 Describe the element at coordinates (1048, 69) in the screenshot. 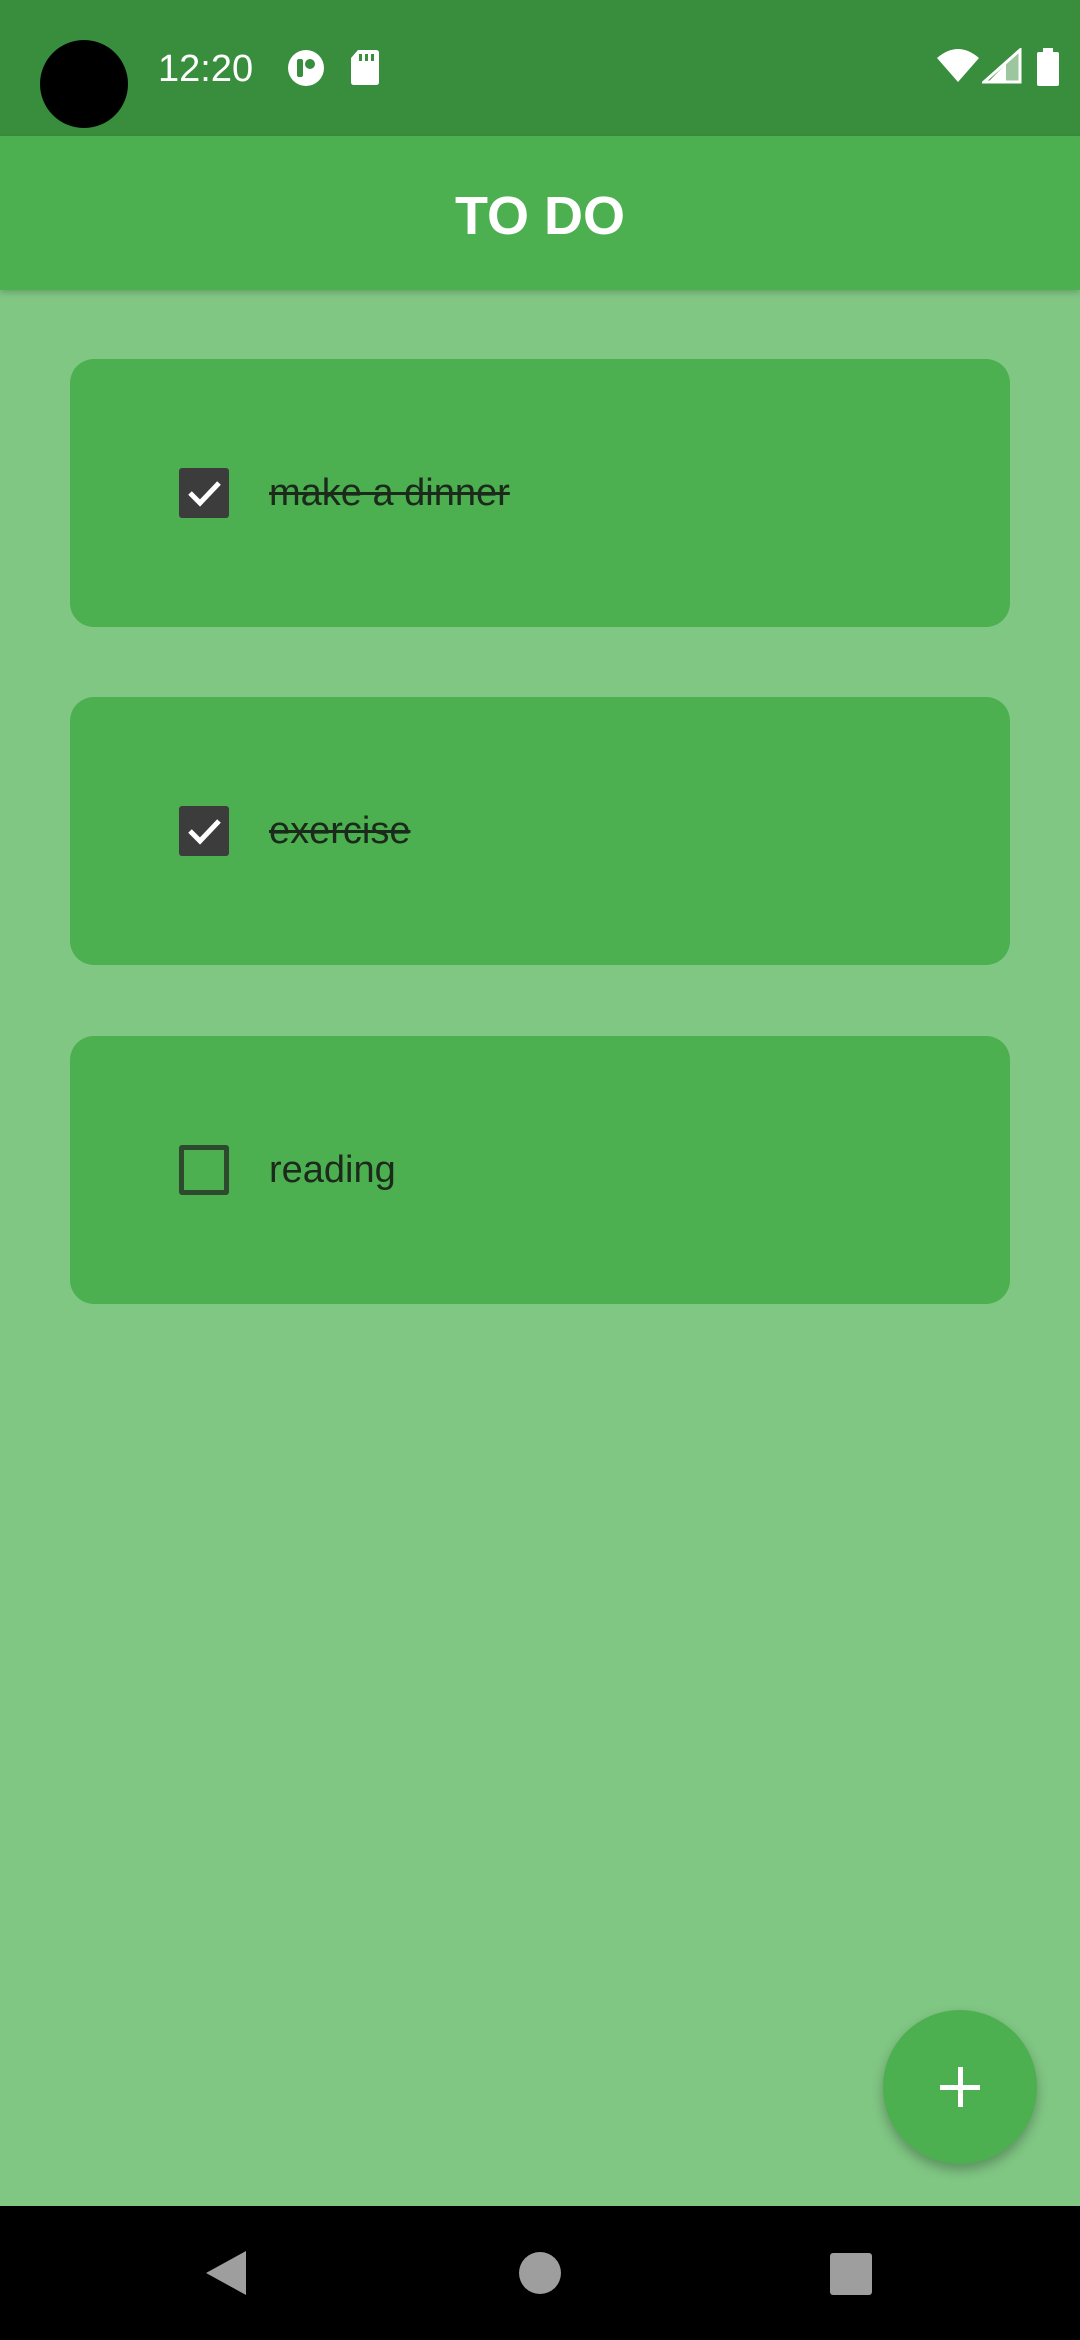

I see `battery-icon` at that location.